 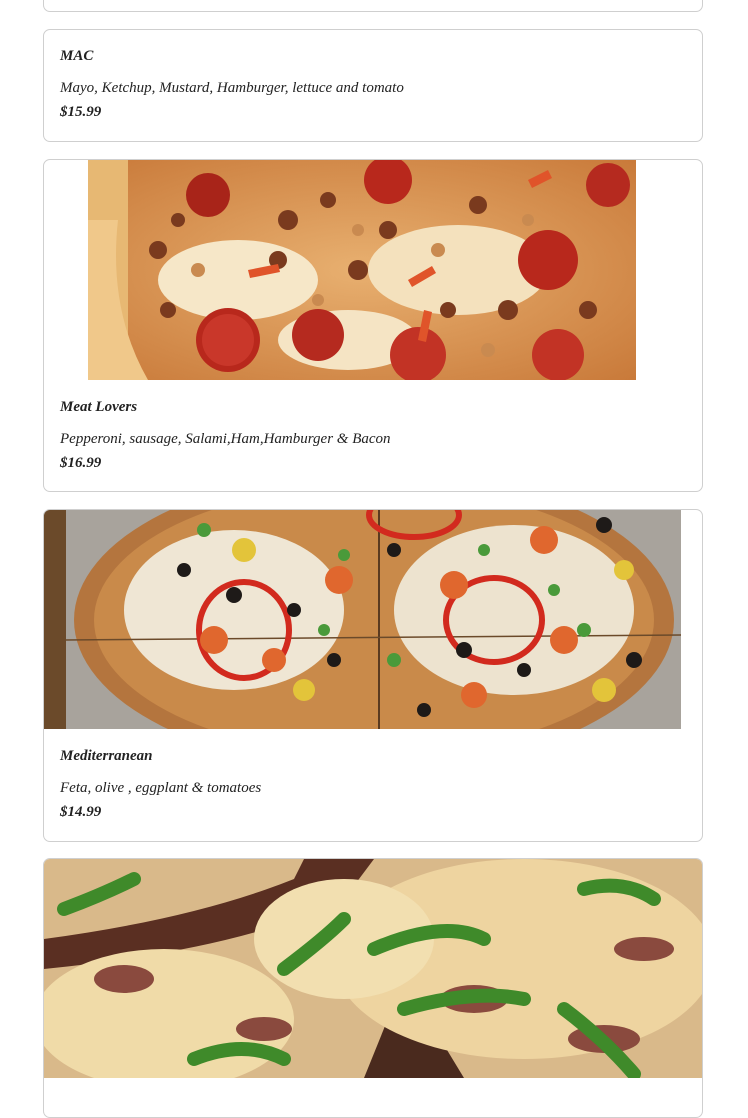 I want to click on menu-item-card-partial, so click(x=373, y=6).